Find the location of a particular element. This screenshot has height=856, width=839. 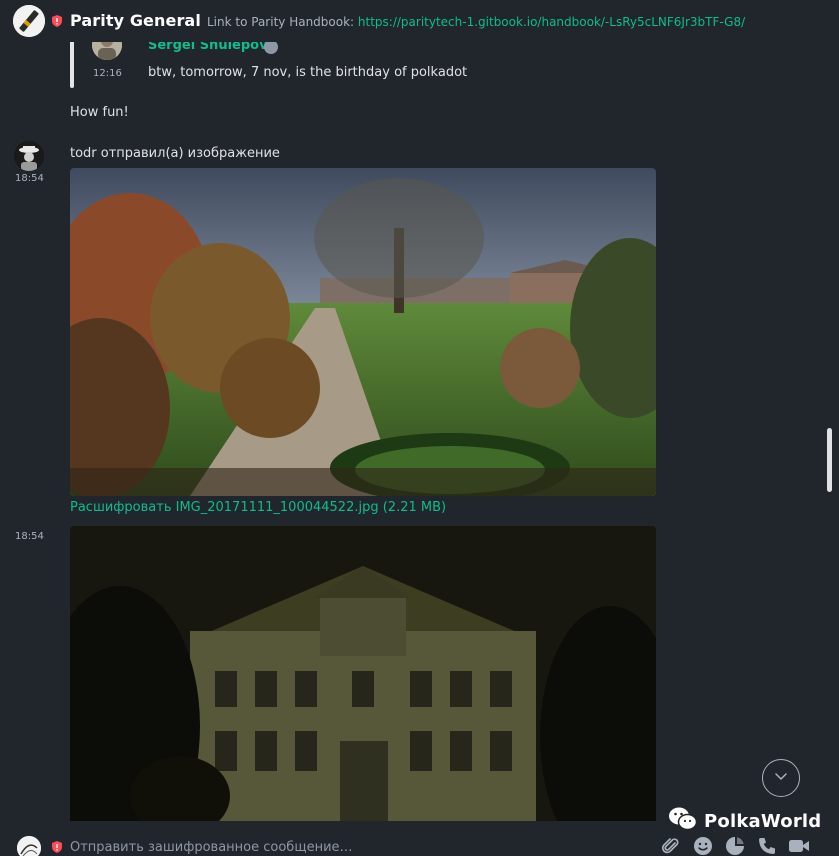

video-call-button is located at coordinates (799, 846).